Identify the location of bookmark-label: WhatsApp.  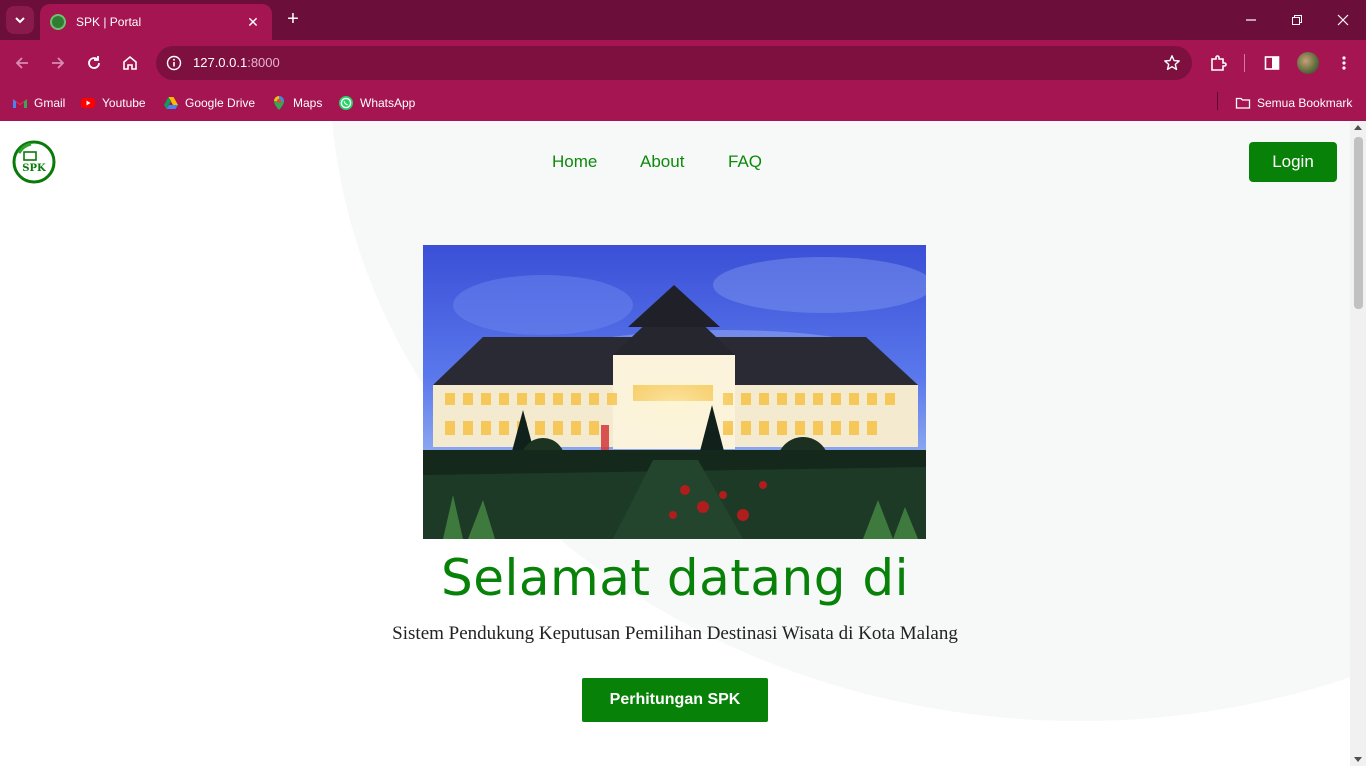
(388, 103).